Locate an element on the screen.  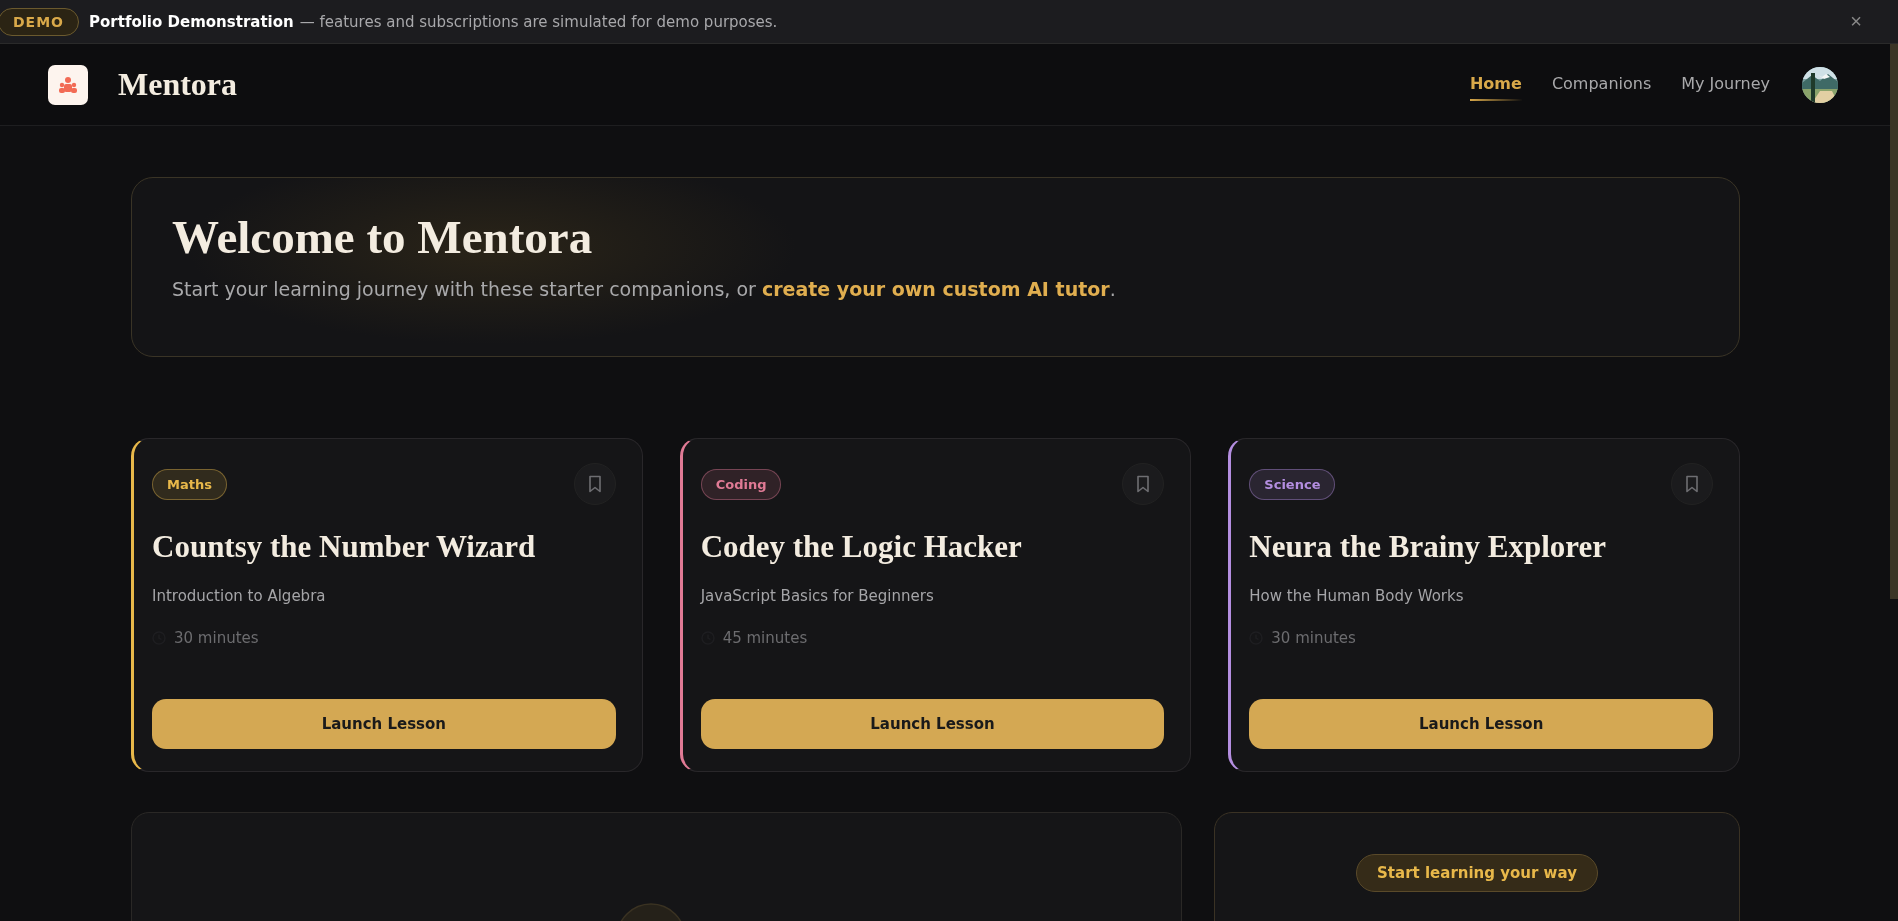
subject-tag: Coding is located at coordinates (741, 484).